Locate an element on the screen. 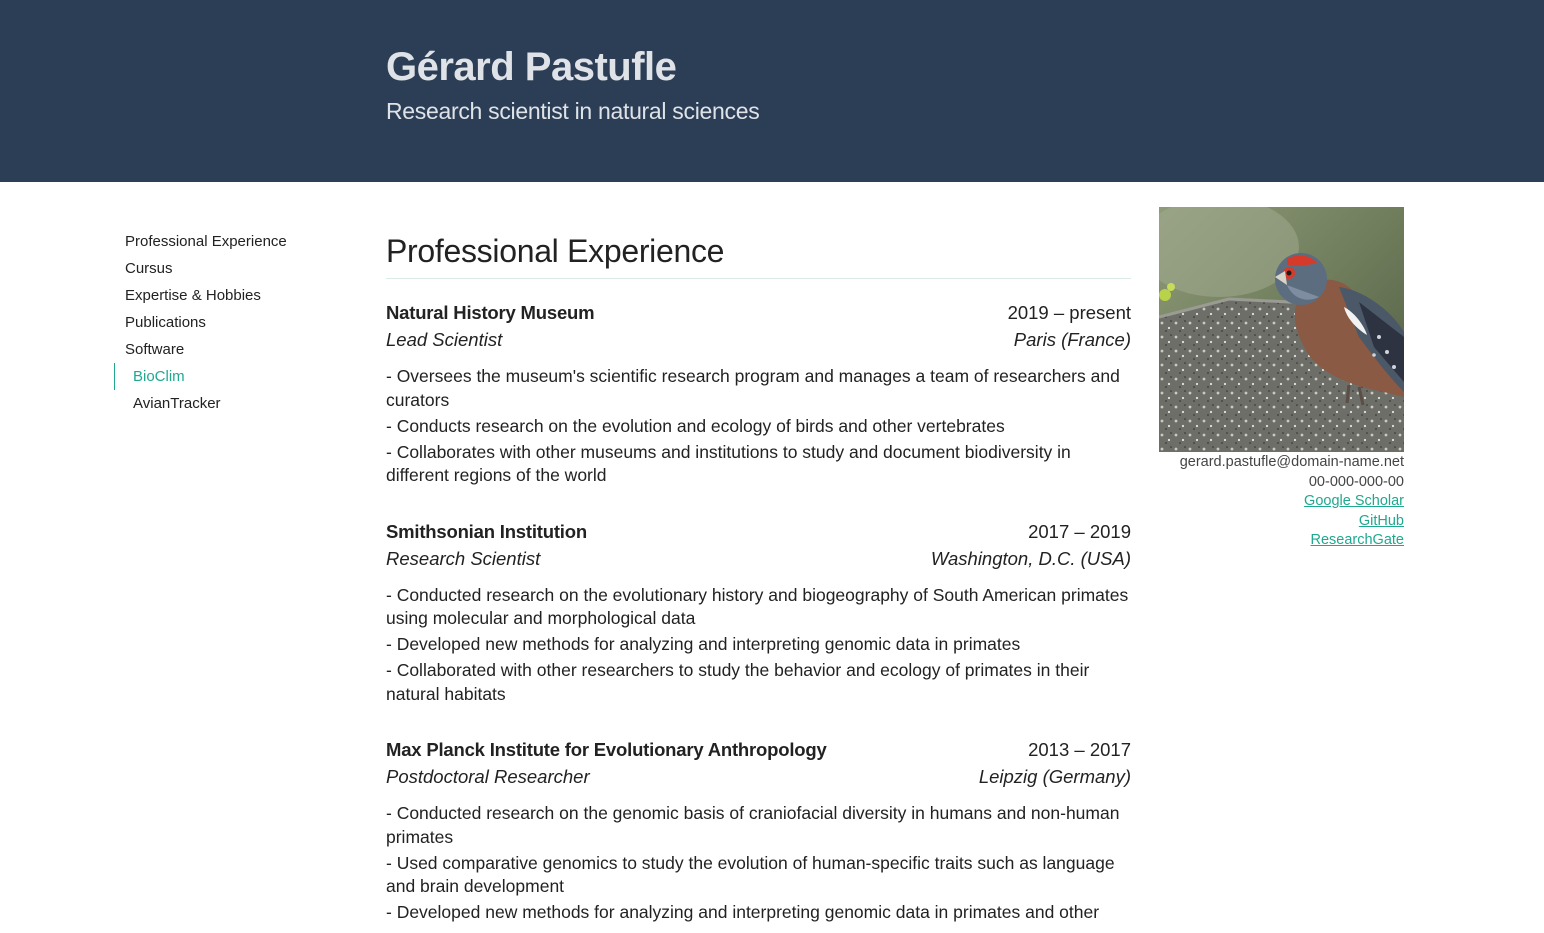  github-link: GitHub is located at coordinates (1281, 522).